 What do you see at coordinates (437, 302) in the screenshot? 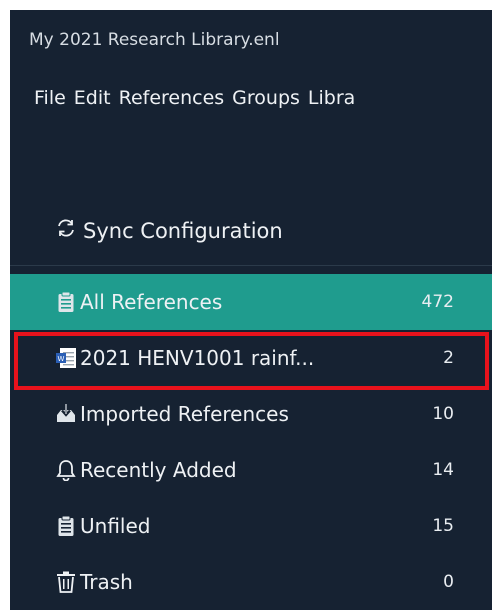
I see `group-count: 472` at bounding box center [437, 302].